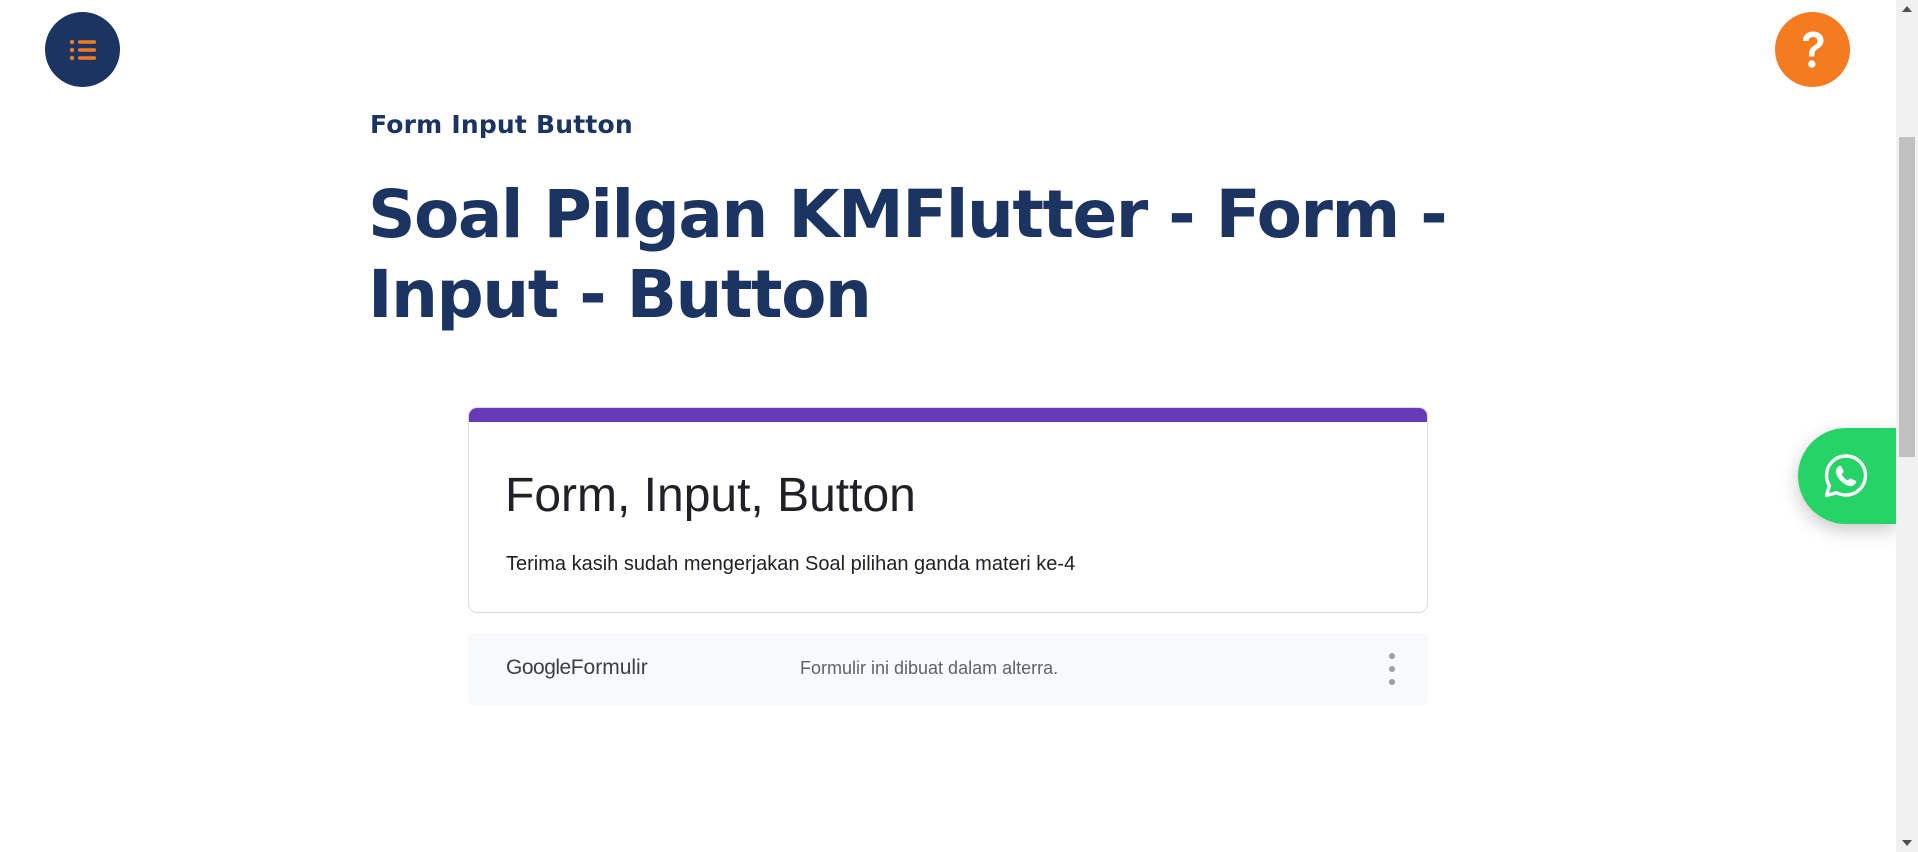 Image resolution: width=1918 pixels, height=852 pixels. I want to click on scroll-down-arrow-icon, so click(1907, 843).